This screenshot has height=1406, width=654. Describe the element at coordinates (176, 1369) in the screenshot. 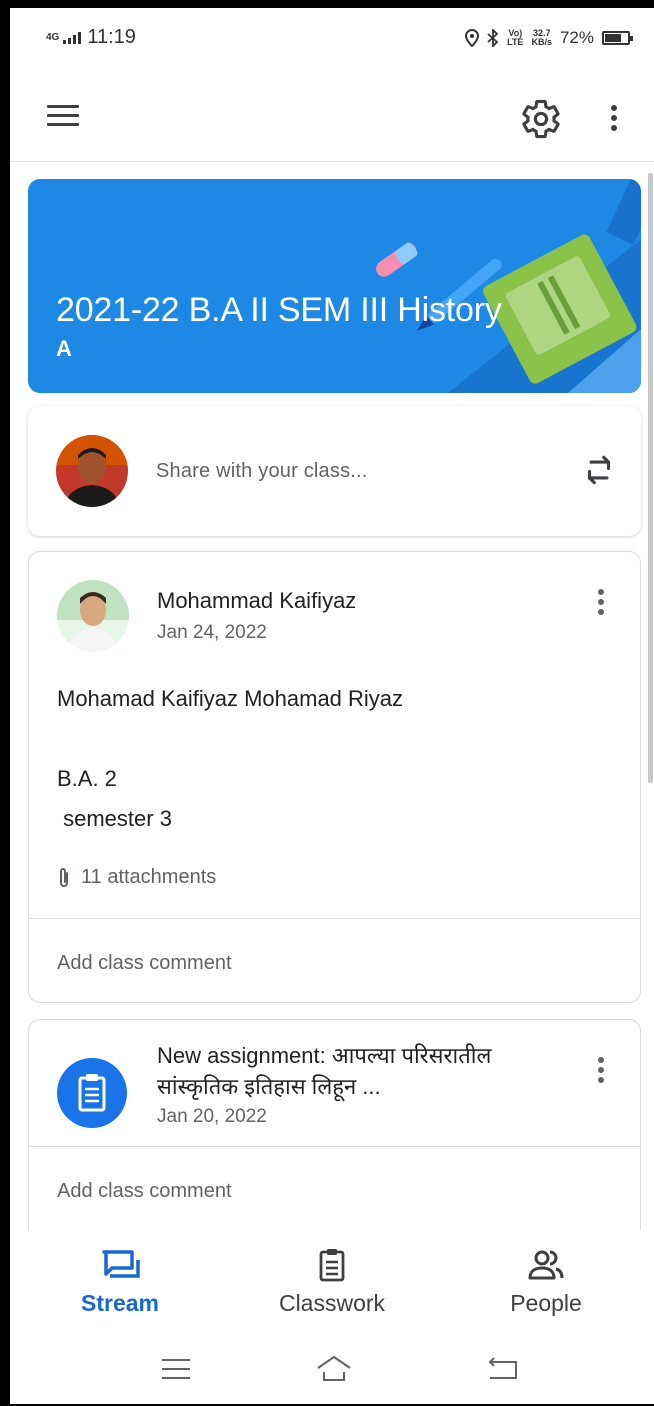

I see `recent-apps-icon` at that location.